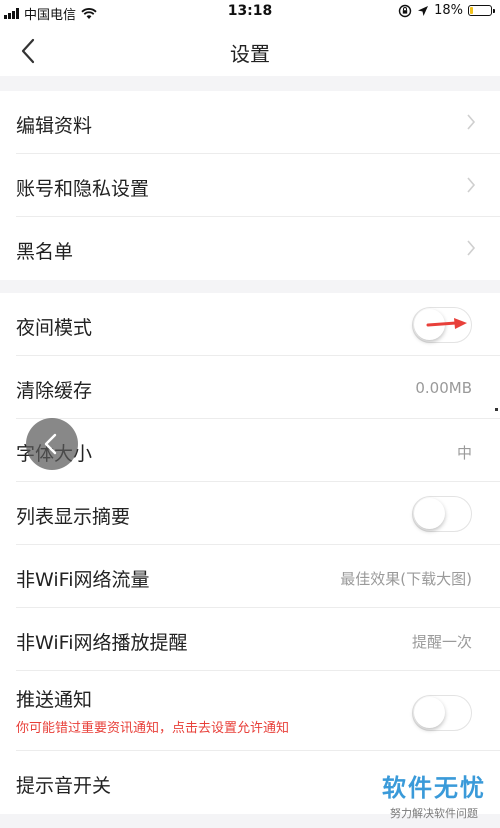  Describe the element at coordinates (423, 10) in the screenshot. I see `location-icon` at that location.